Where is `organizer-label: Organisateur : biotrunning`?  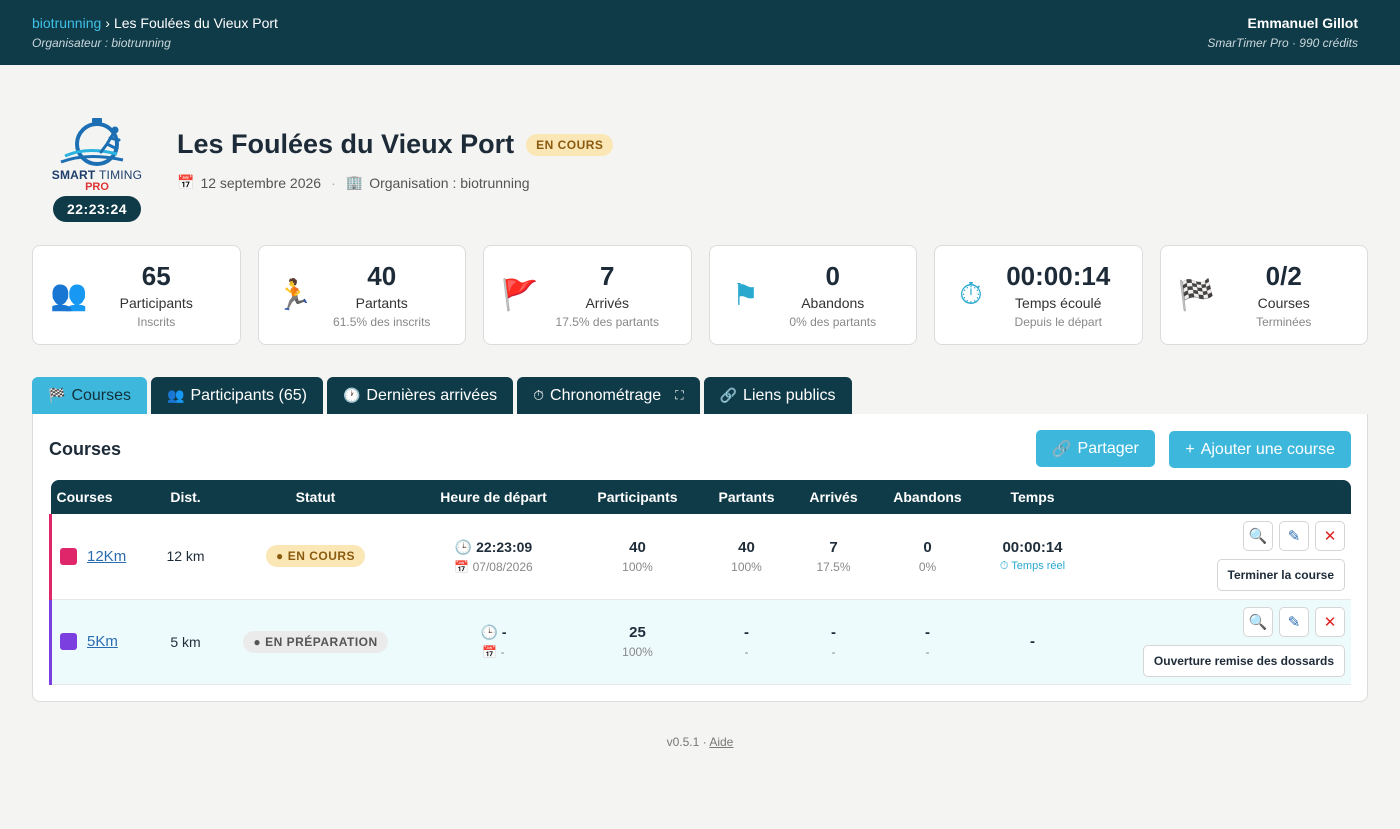
organizer-label: Organisateur : biotrunning is located at coordinates (101, 43).